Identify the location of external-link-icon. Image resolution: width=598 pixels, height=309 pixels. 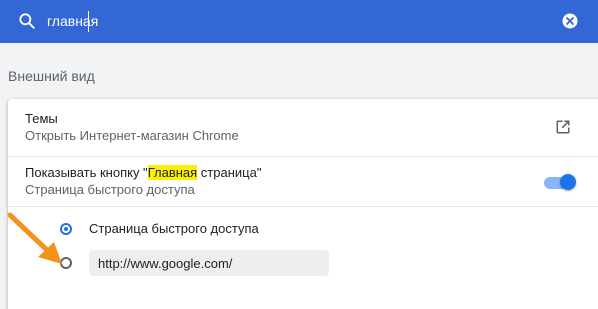
(563, 127).